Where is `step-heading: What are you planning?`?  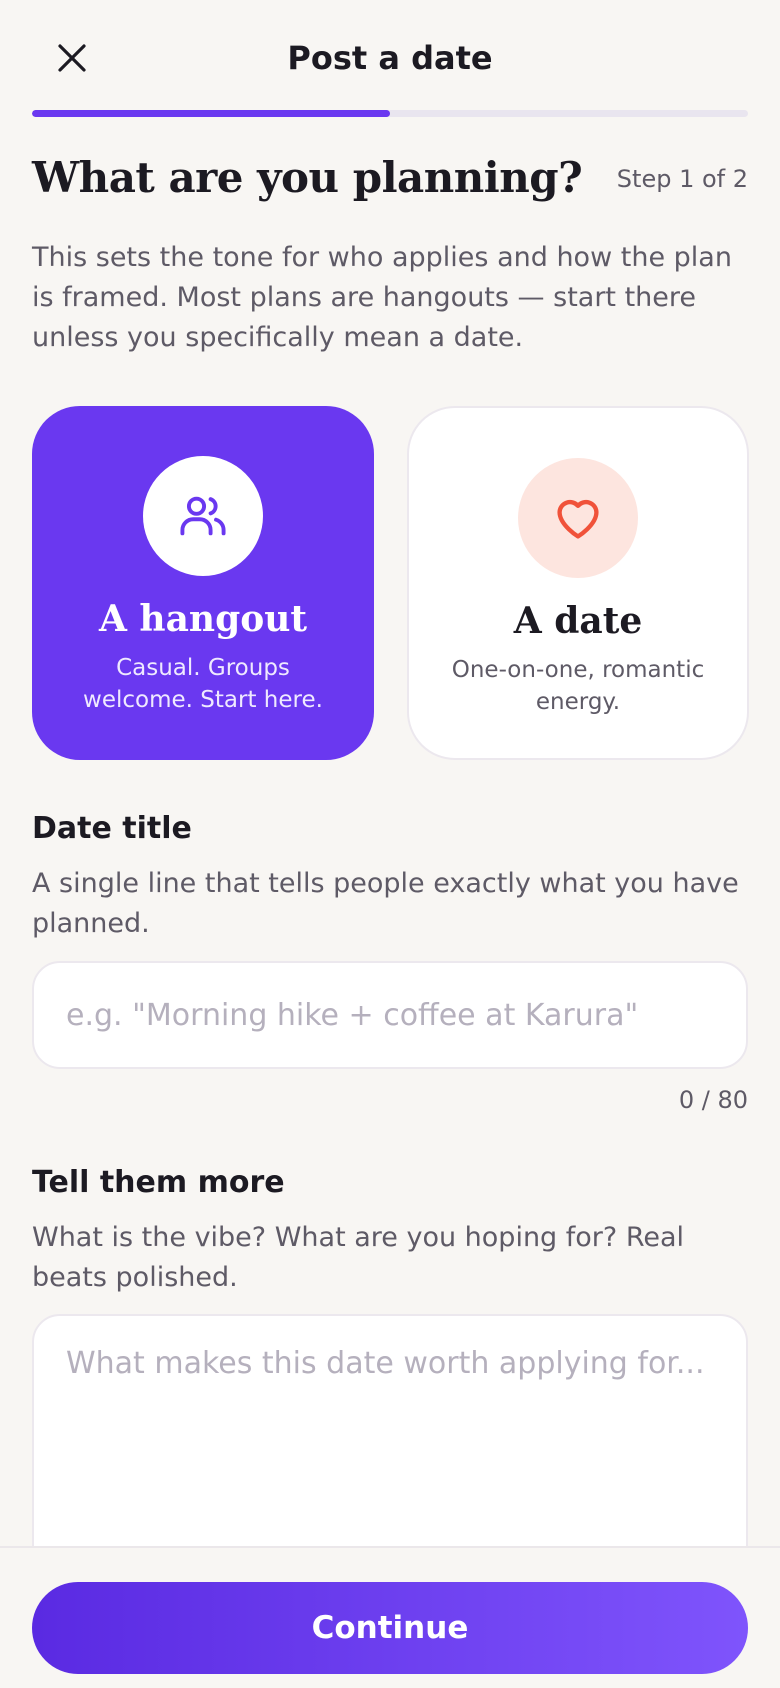
step-heading: What are you planning? is located at coordinates (307, 177).